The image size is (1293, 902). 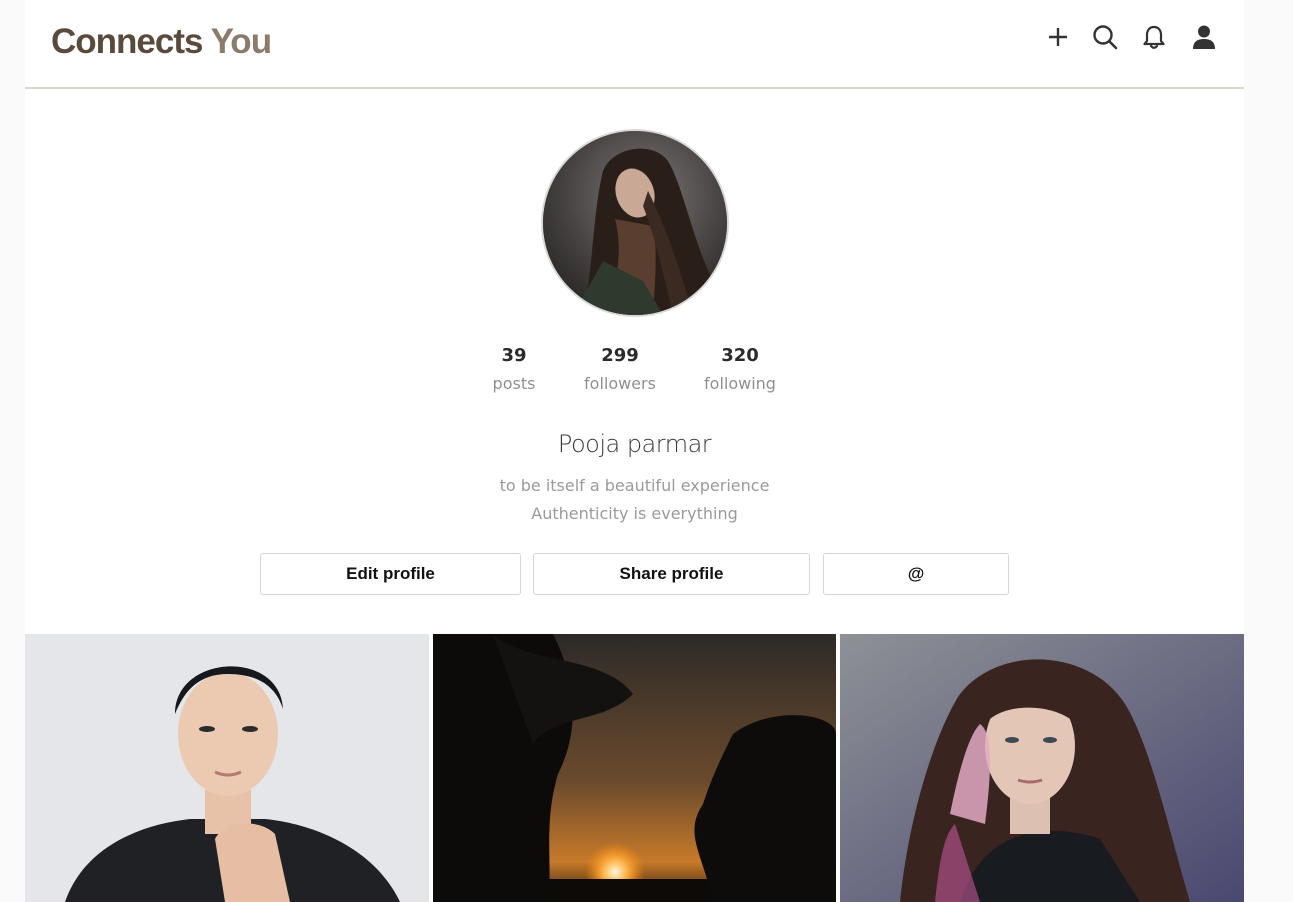 What do you see at coordinates (740, 383) in the screenshot?
I see `stat-following-label: following` at bounding box center [740, 383].